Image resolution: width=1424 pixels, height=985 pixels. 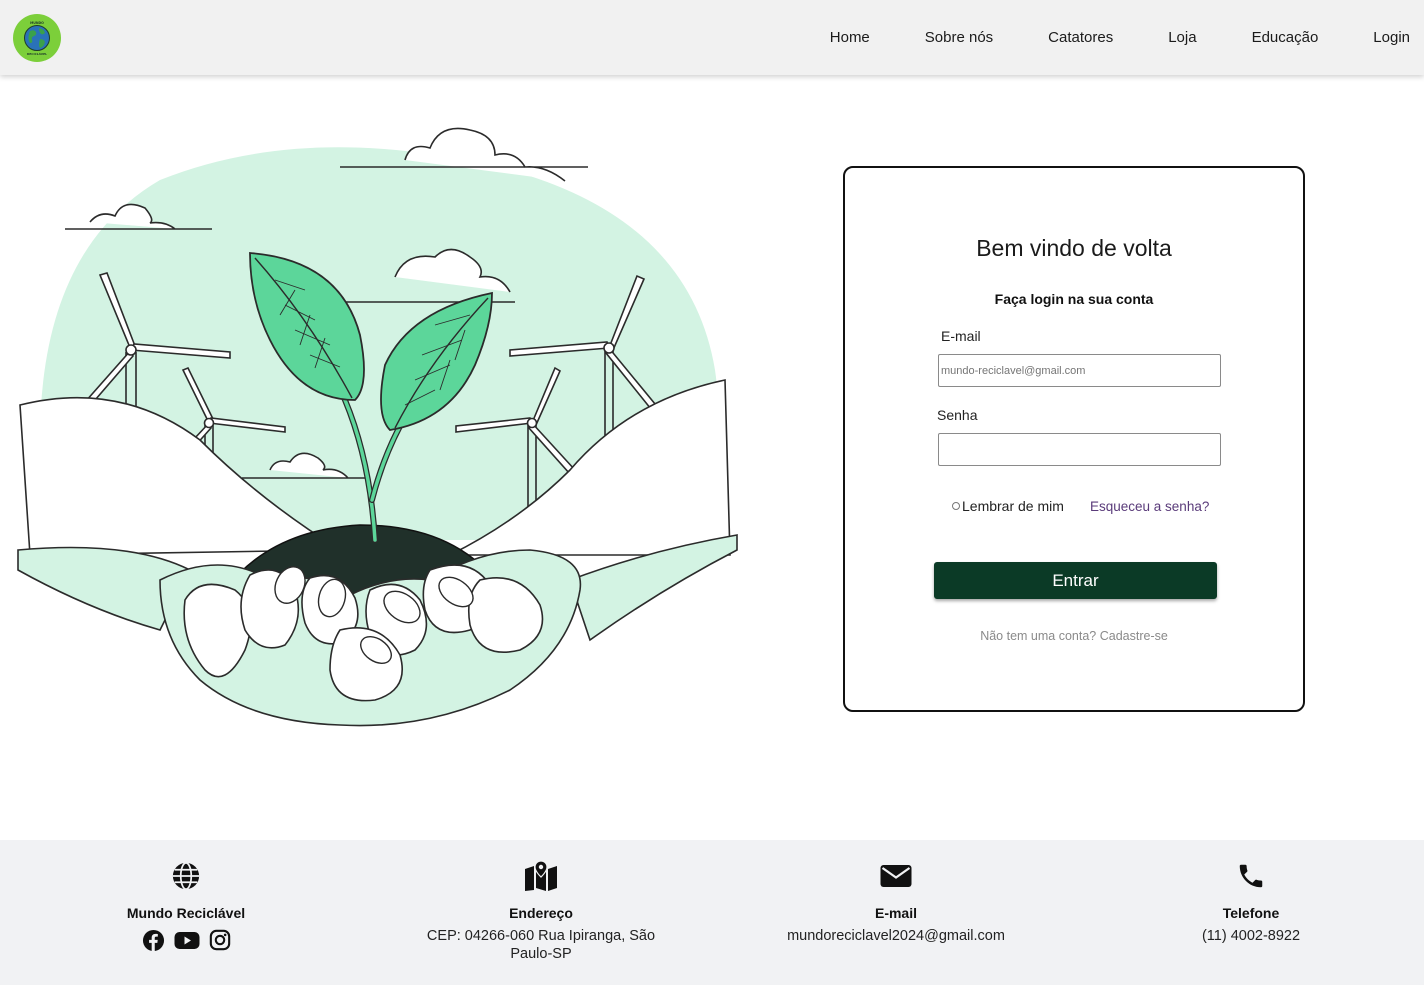 I want to click on logo: MUNDO RECICLÁVEL, so click(x=37, y=38).